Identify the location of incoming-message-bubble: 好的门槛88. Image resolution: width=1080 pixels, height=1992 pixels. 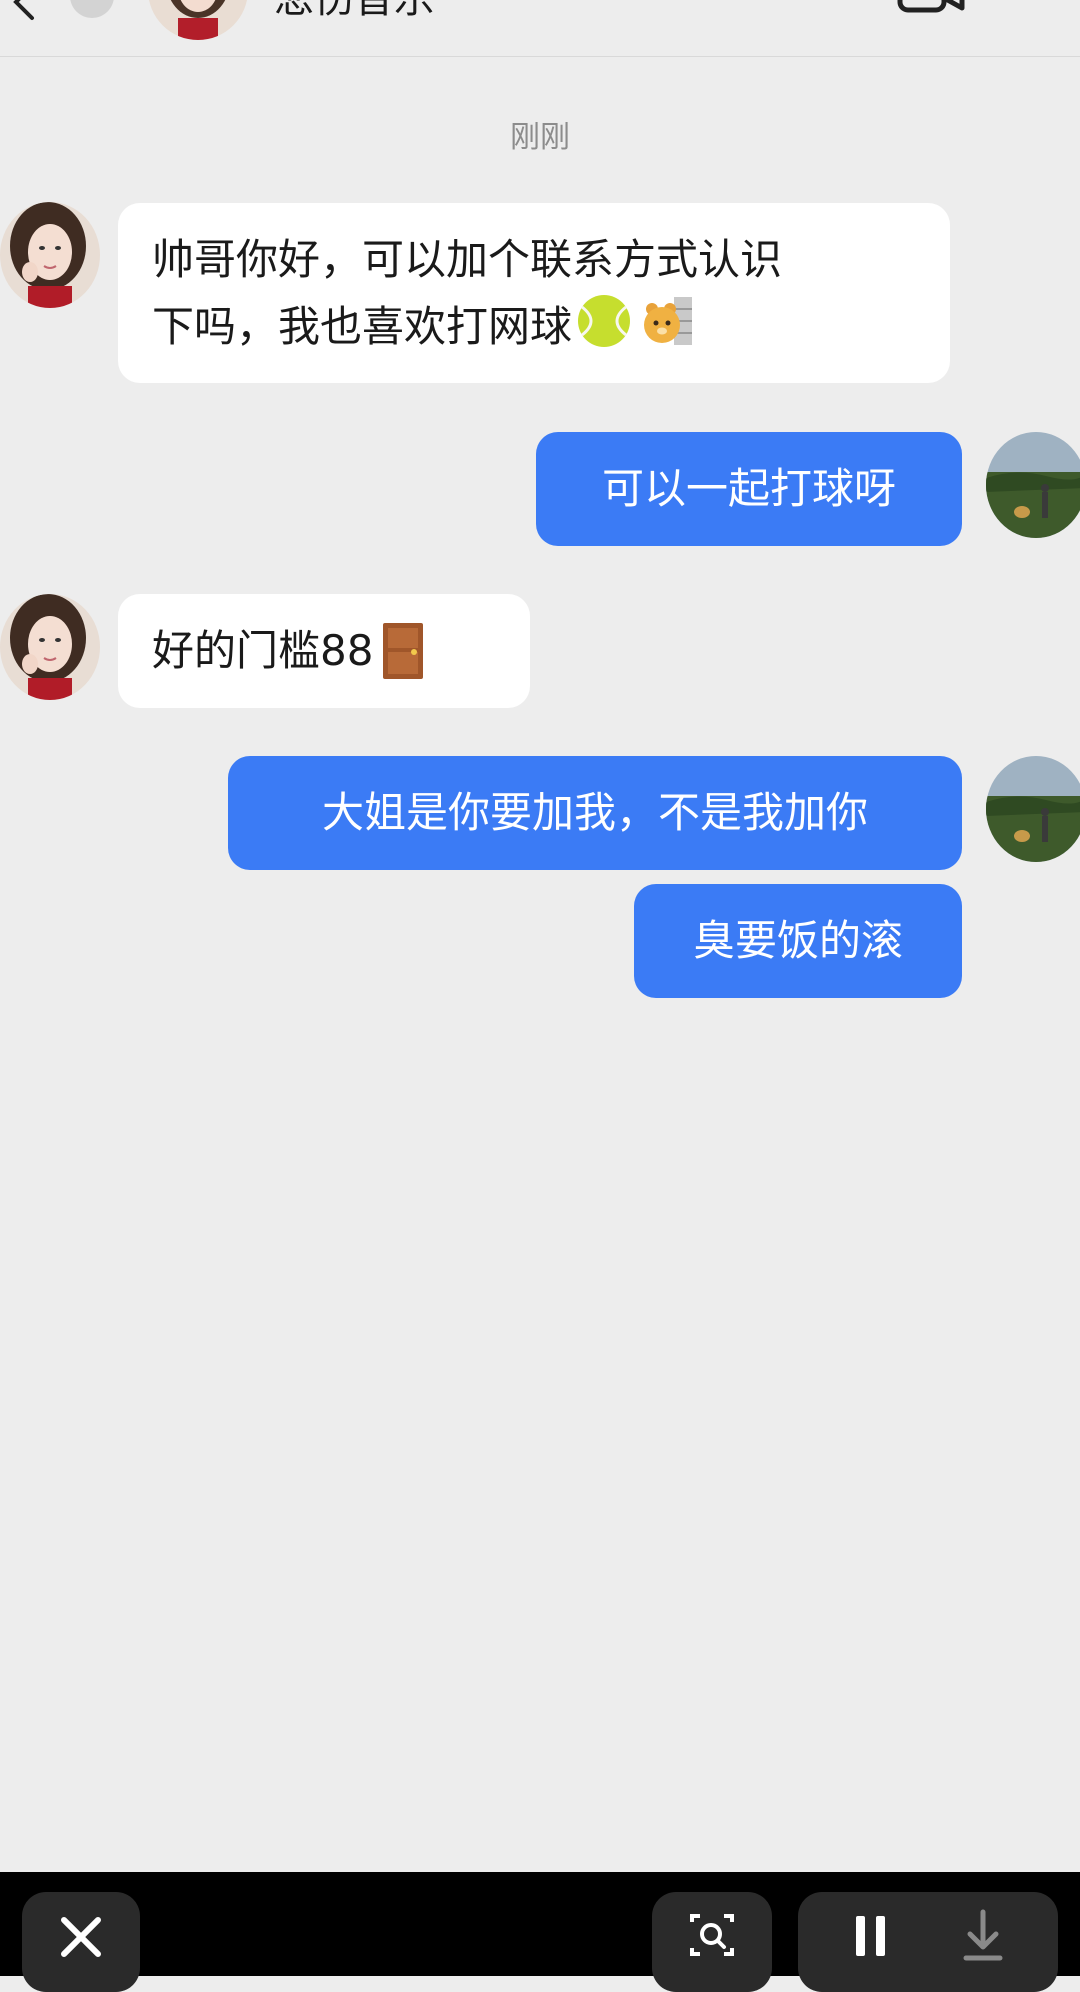
(324, 651).